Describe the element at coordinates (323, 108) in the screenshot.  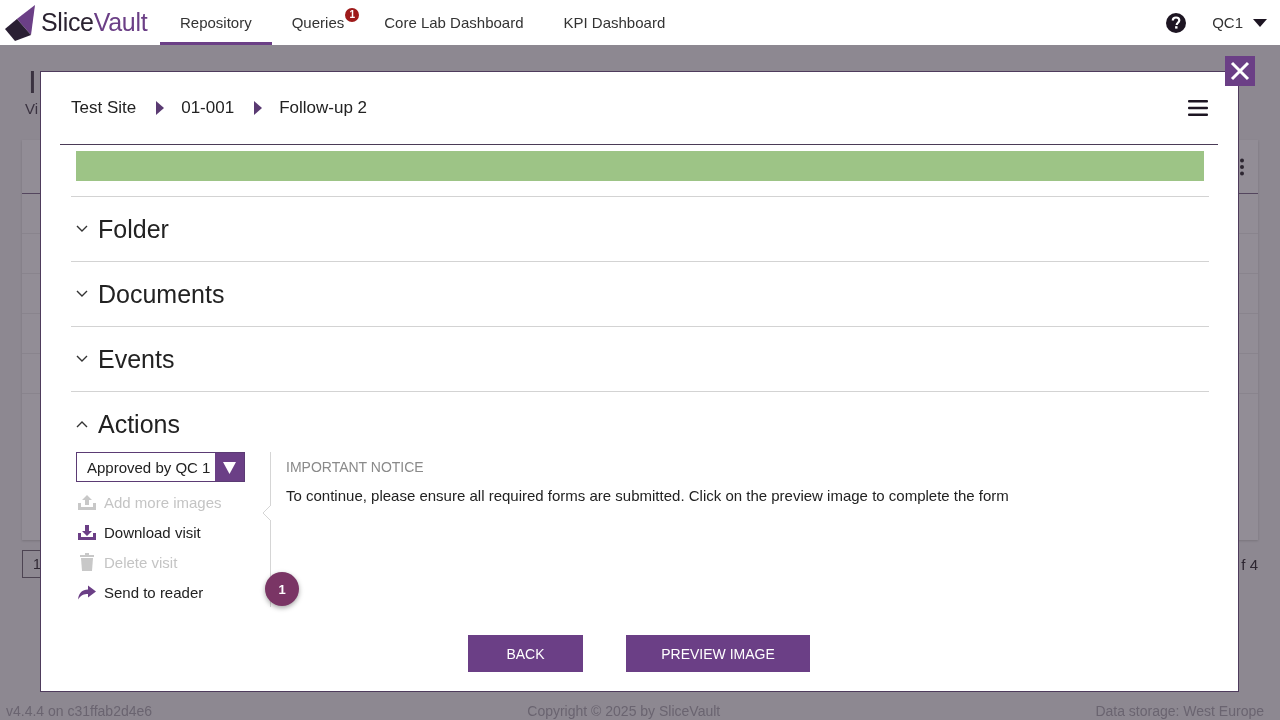
I see `breadcrumb-link: Follow-up 2` at that location.